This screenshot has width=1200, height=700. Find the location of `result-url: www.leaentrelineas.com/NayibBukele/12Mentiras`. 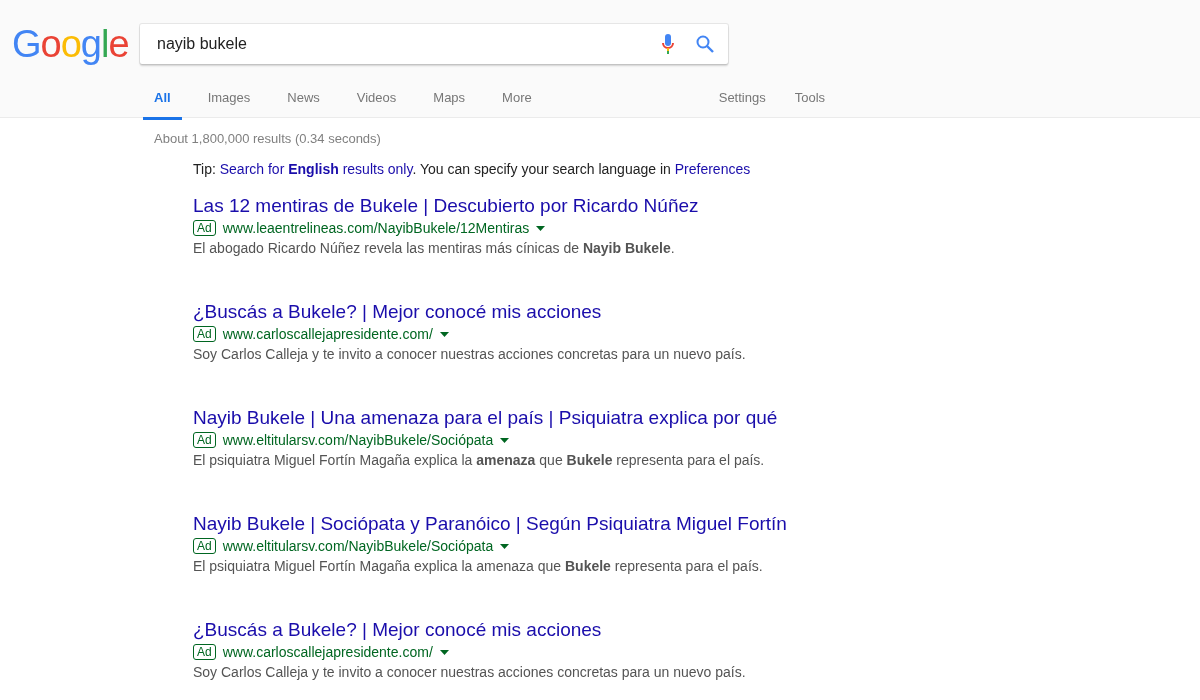

result-url: www.leaentrelineas.com/NayibBukele/12Mentiras is located at coordinates (376, 228).